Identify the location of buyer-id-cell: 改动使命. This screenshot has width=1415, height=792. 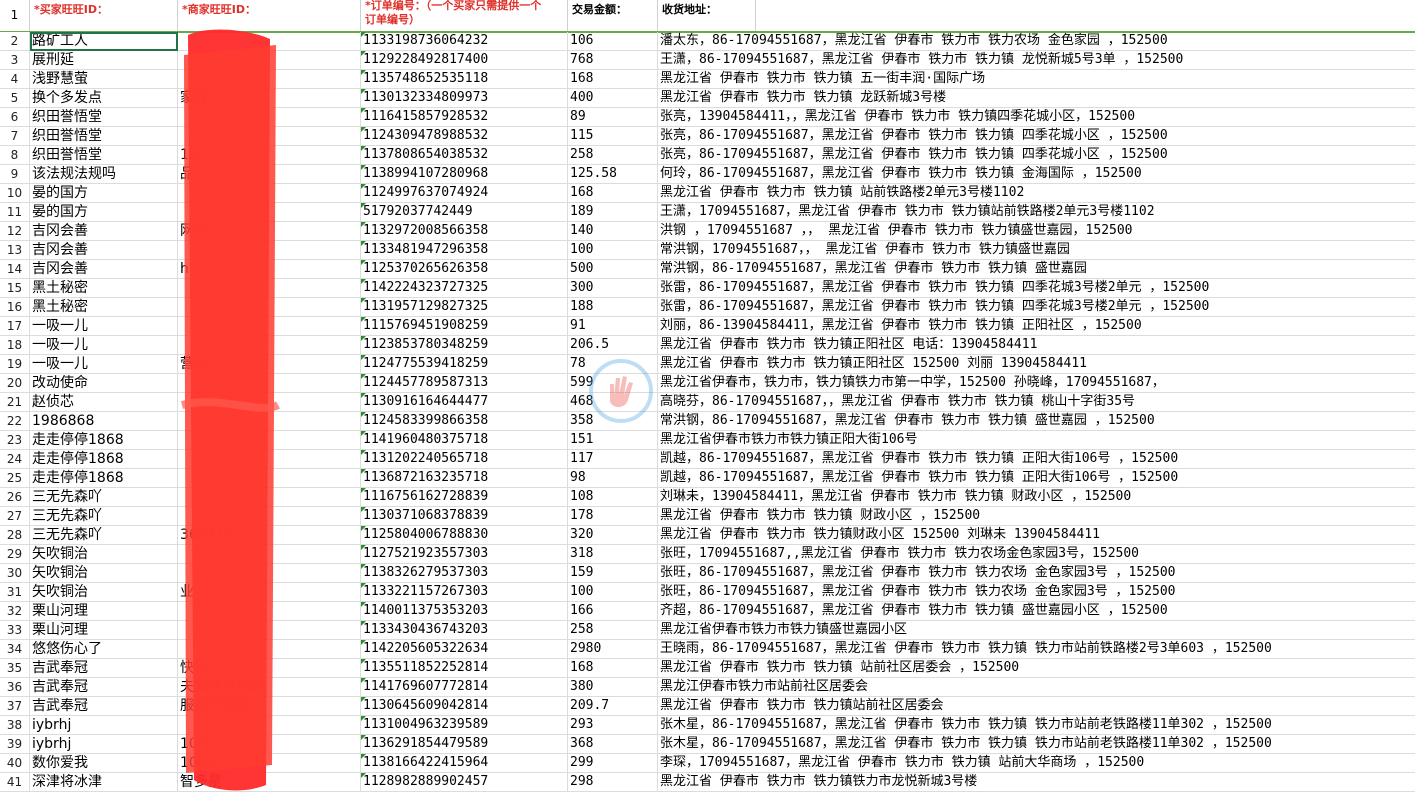
(104, 383).